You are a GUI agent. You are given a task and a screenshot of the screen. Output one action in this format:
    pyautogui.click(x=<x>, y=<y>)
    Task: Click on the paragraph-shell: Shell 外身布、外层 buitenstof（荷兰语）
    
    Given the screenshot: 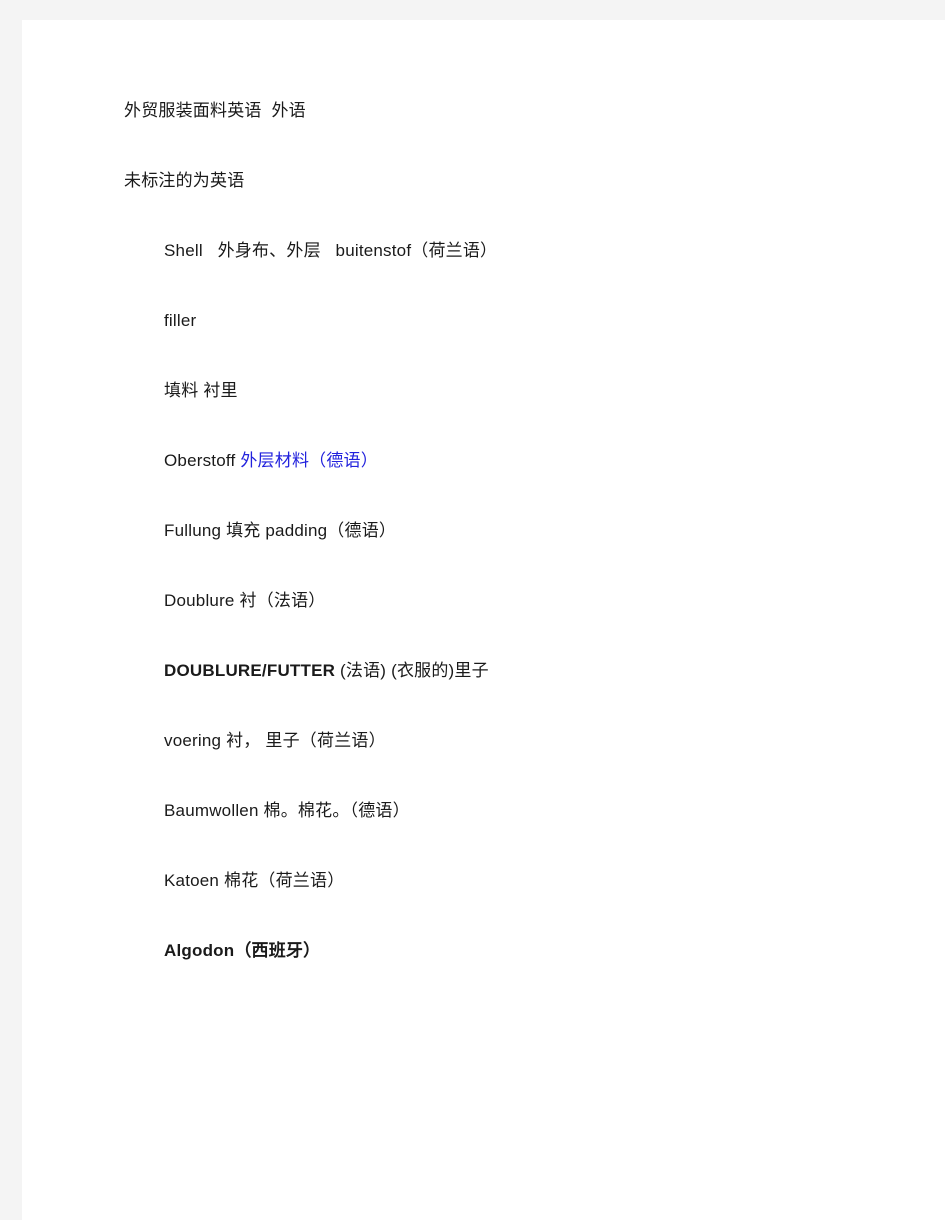 What is the action you would take?
    pyautogui.click(x=524, y=275)
    